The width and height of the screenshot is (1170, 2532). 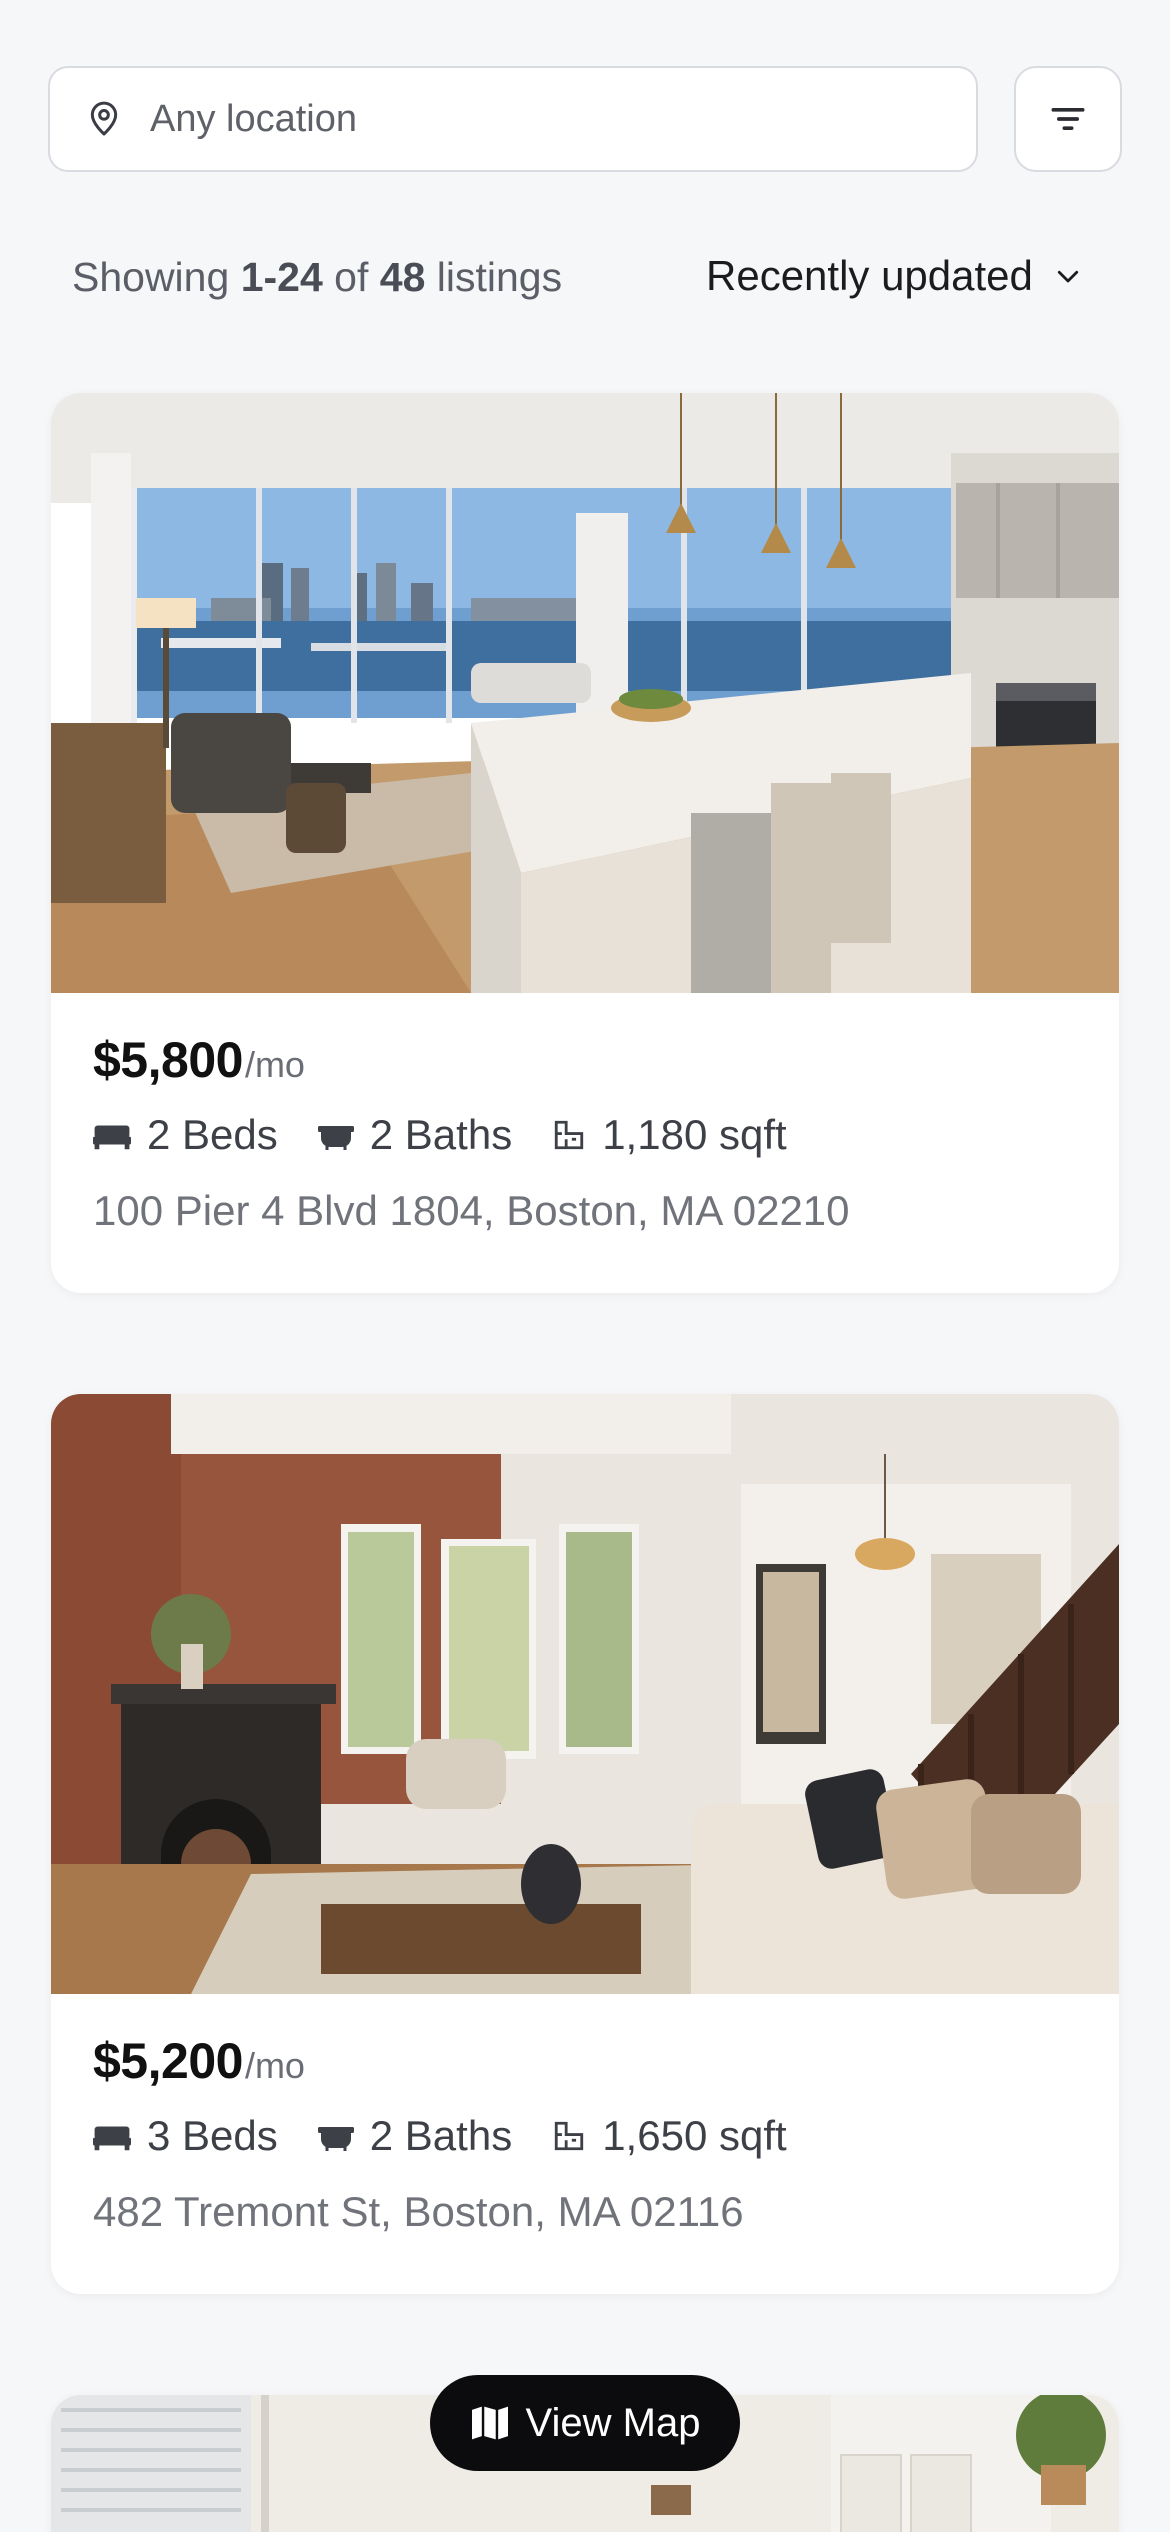 What do you see at coordinates (540, 119) in the screenshot?
I see `search-input` at bounding box center [540, 119].